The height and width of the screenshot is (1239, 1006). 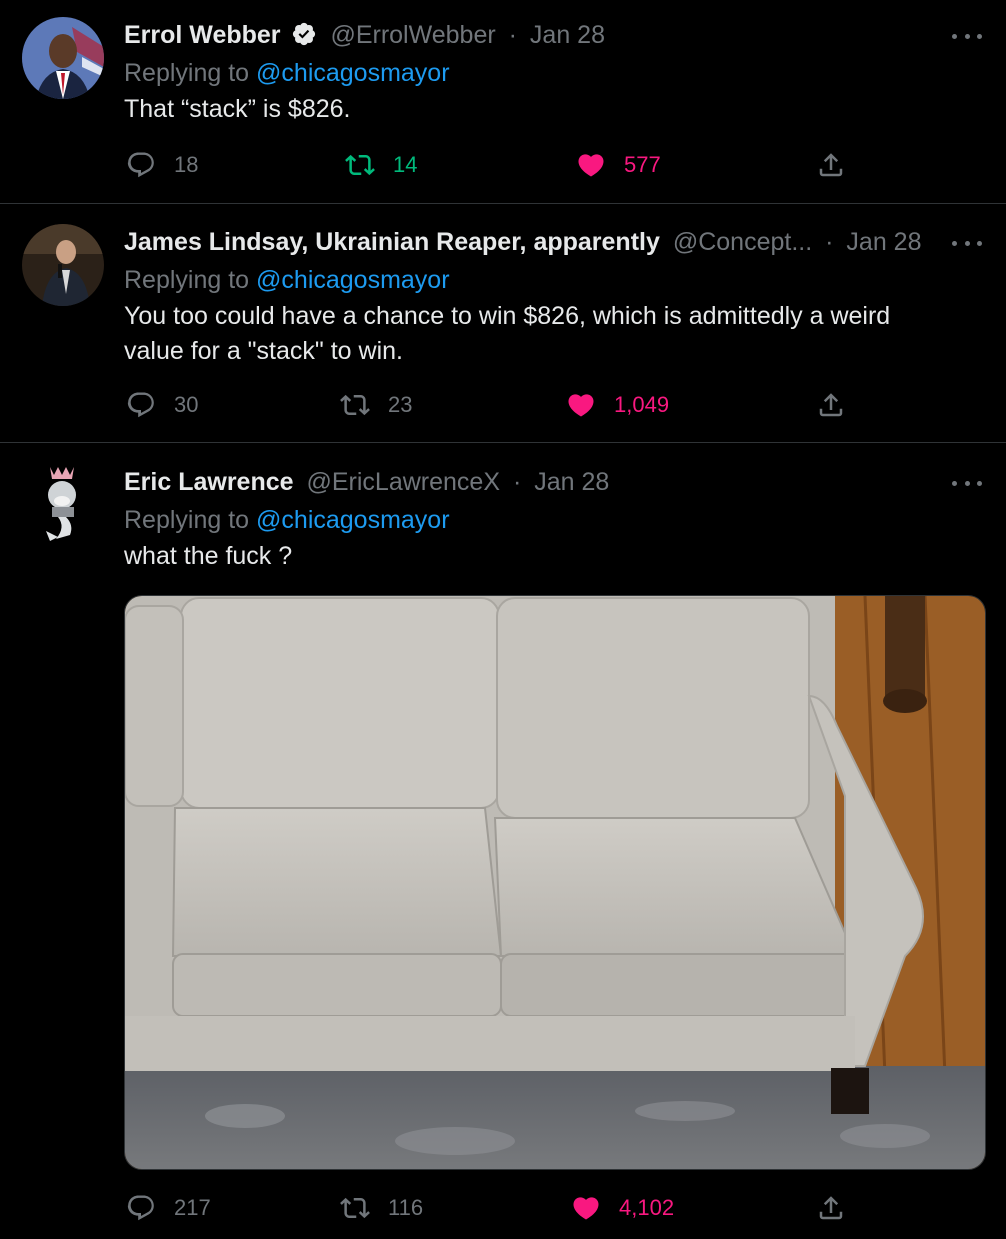 What do you see at coordinates (618, 165) in the screenshot?
I see `like-button: 577` at bounding box center [618, 165].